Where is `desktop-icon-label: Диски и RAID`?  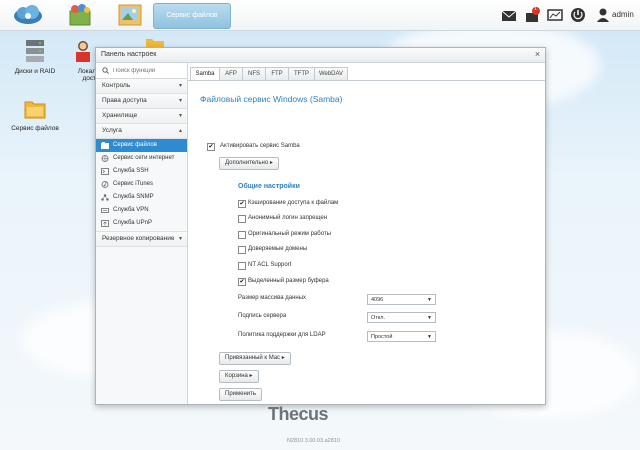
desktop-icon-label: Диски и RAID is located at coordinates (35, 71).